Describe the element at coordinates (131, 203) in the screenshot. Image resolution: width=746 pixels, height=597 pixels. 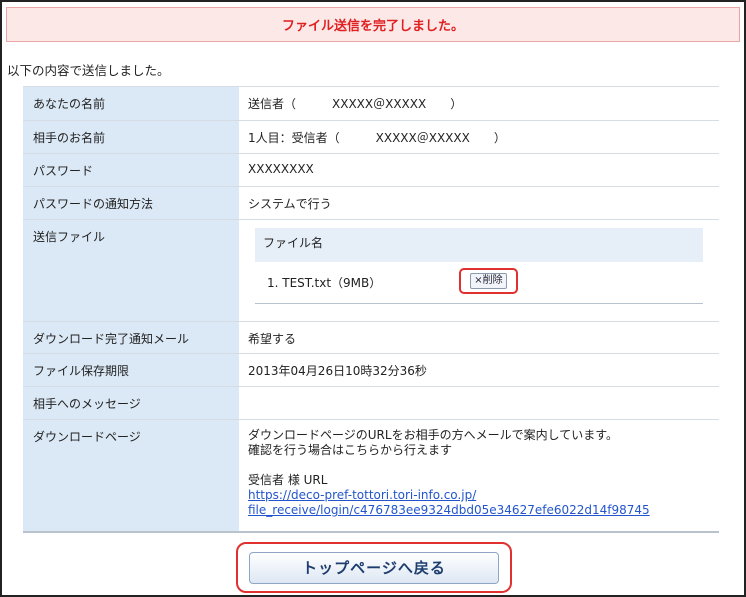
I see `password-notify-label: パスワードの通知方法` at that location.